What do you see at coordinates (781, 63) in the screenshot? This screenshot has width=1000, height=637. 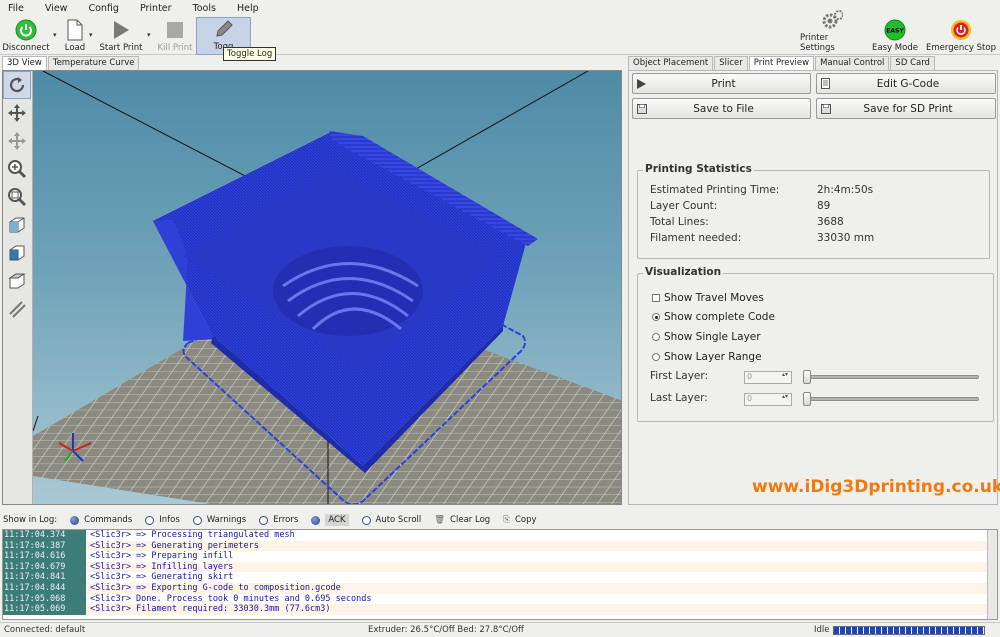 I see `tab-print-preview: Print Preview` at bounding box center [781, 63].